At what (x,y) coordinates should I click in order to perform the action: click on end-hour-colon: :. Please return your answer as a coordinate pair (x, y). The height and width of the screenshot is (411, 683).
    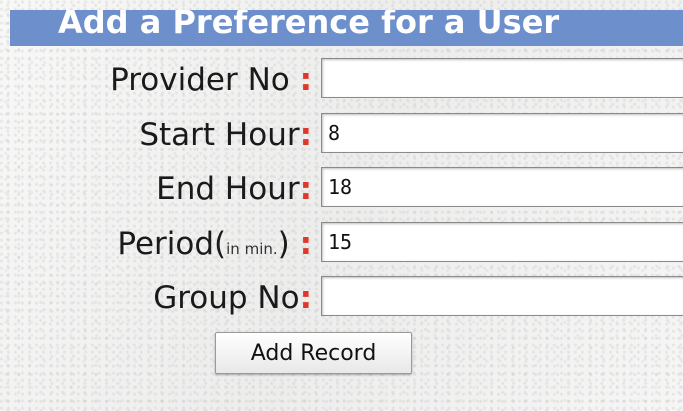
    Looking at the image, I should click on (305, 189).